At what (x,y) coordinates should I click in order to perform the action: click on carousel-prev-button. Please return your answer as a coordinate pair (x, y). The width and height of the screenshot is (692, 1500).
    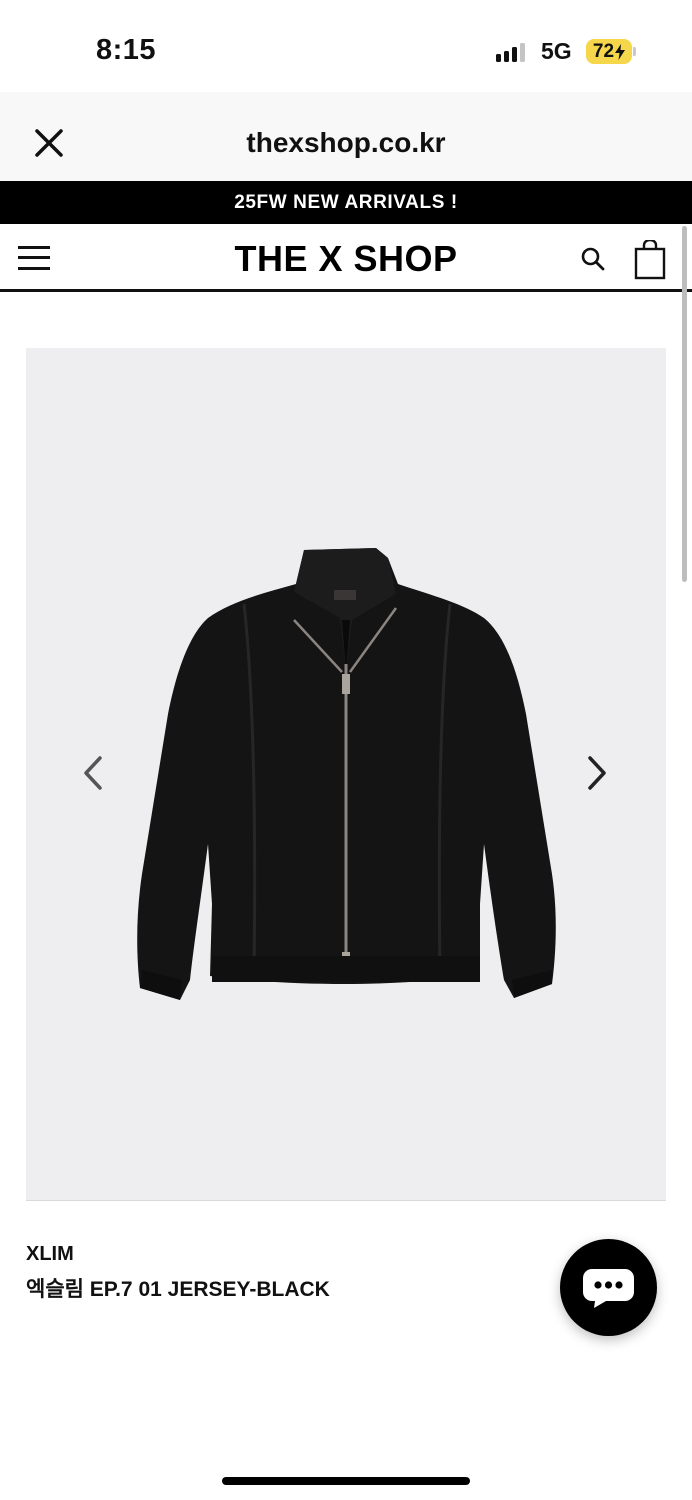
    Looking at the image, I should click on (93, 773).